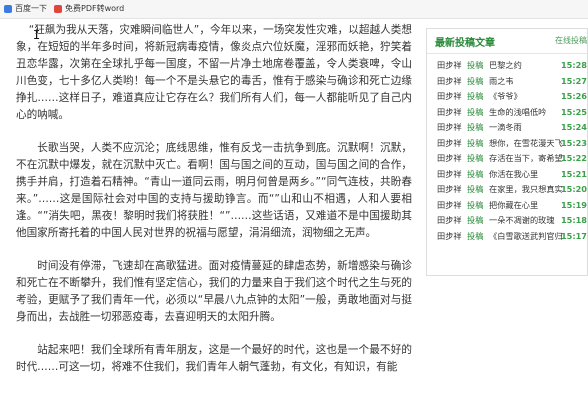 The image size is (588, 414). Describe the element at coordinates (573, 142) in the screenshot. I see `post-time: 15:23` at that location.